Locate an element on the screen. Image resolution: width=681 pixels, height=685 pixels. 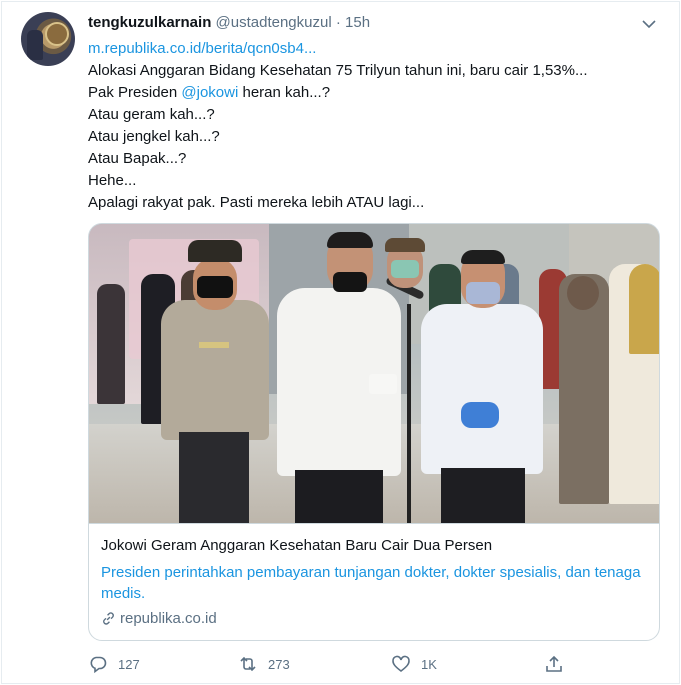
tweet-line: Pak Presiden @jokowi heran kah...? is located at coordinates (373, 93).